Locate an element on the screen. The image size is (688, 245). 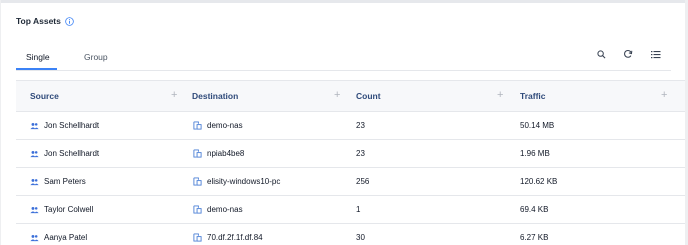
table-header: Source + Destination + Count + Traffic + is located at coordinates (350, 96).